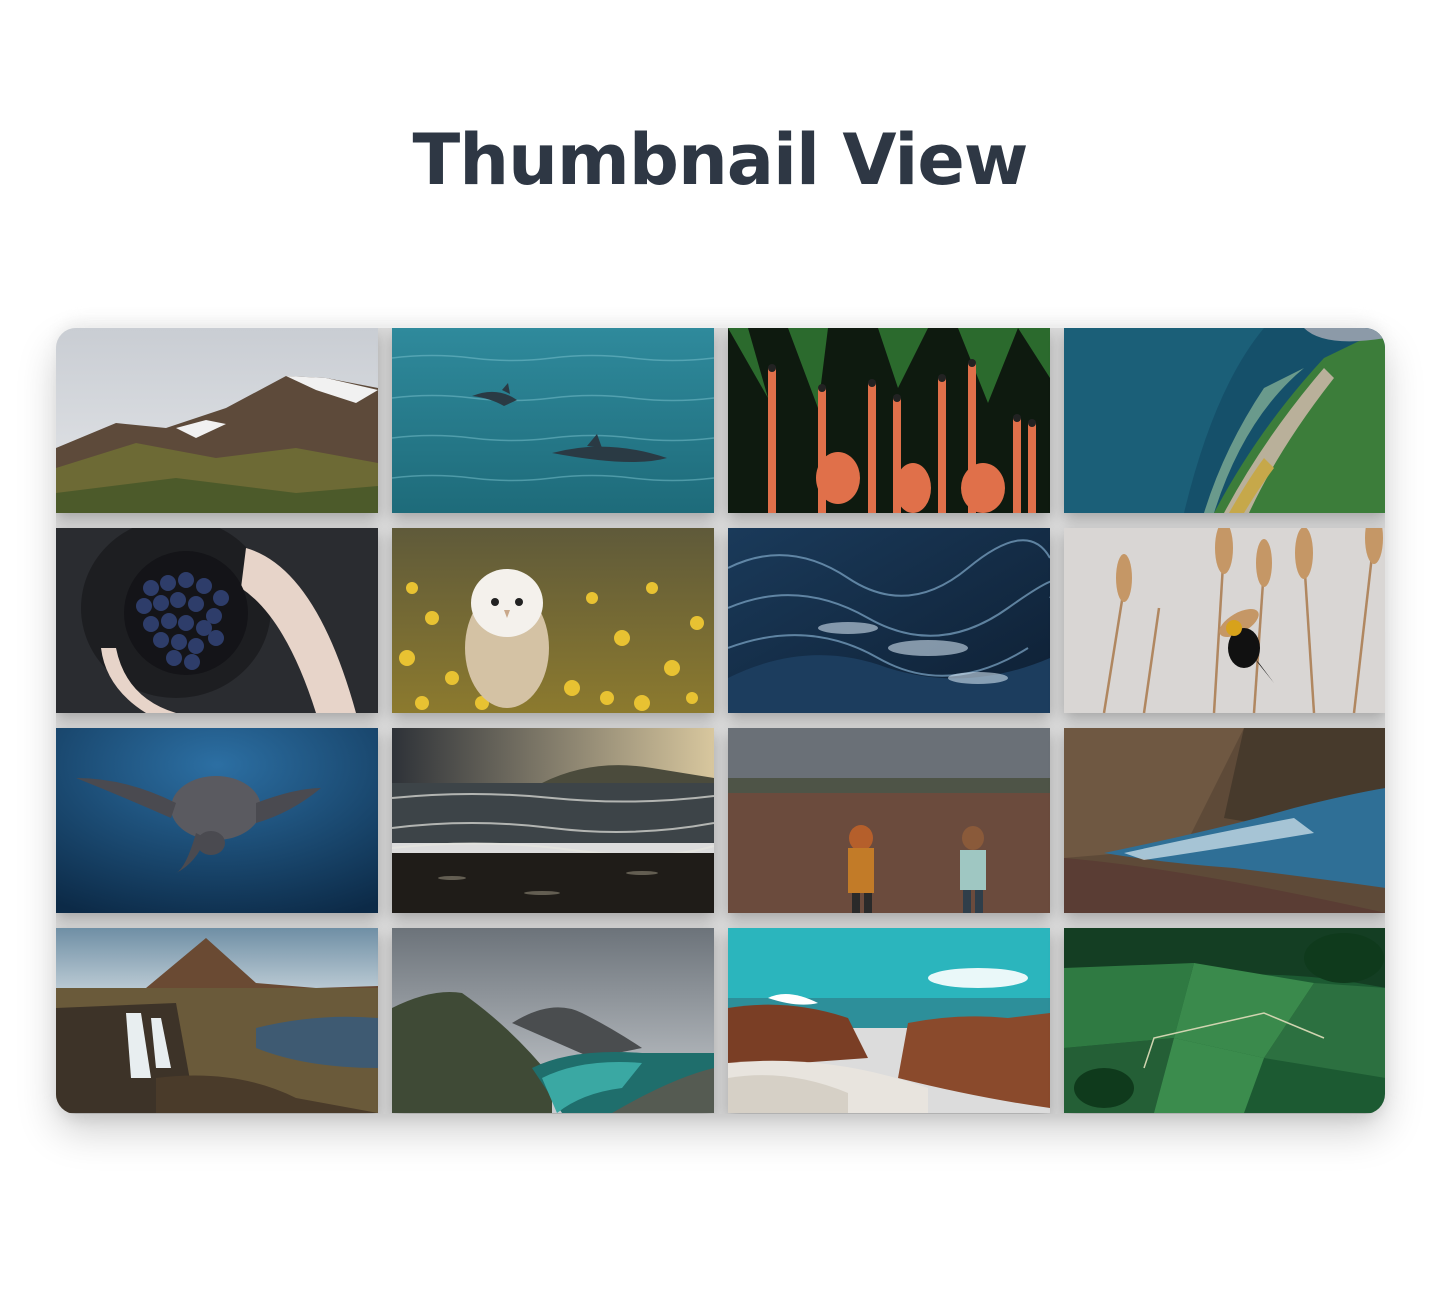  I want to click on thumbnail-owl-flowers, so click(553, 620).